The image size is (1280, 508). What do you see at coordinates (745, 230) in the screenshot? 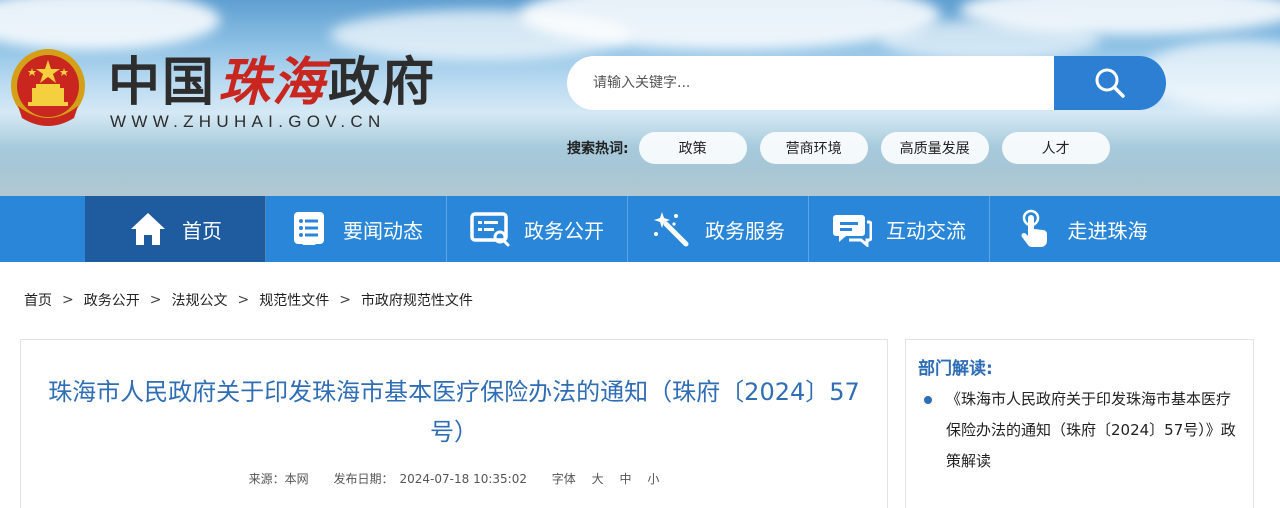
I see `nav-item-label: 政务服务` at bounding box center [745, 230].